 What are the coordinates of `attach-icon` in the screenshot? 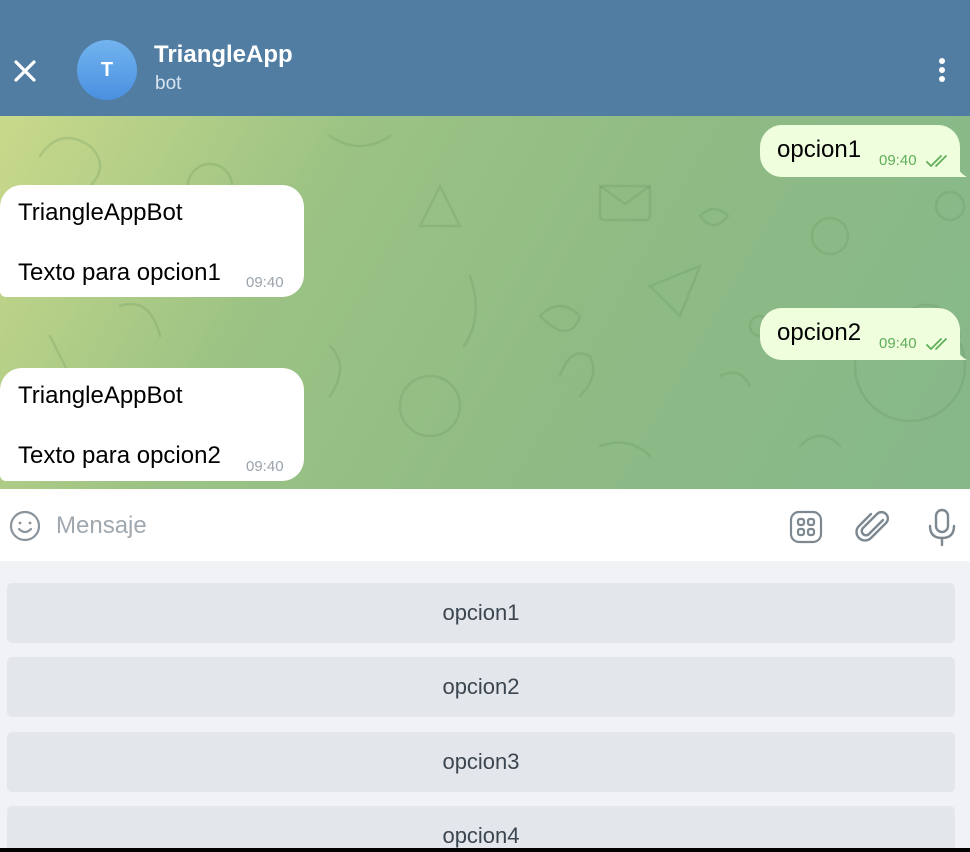 It's located at (874, 527).